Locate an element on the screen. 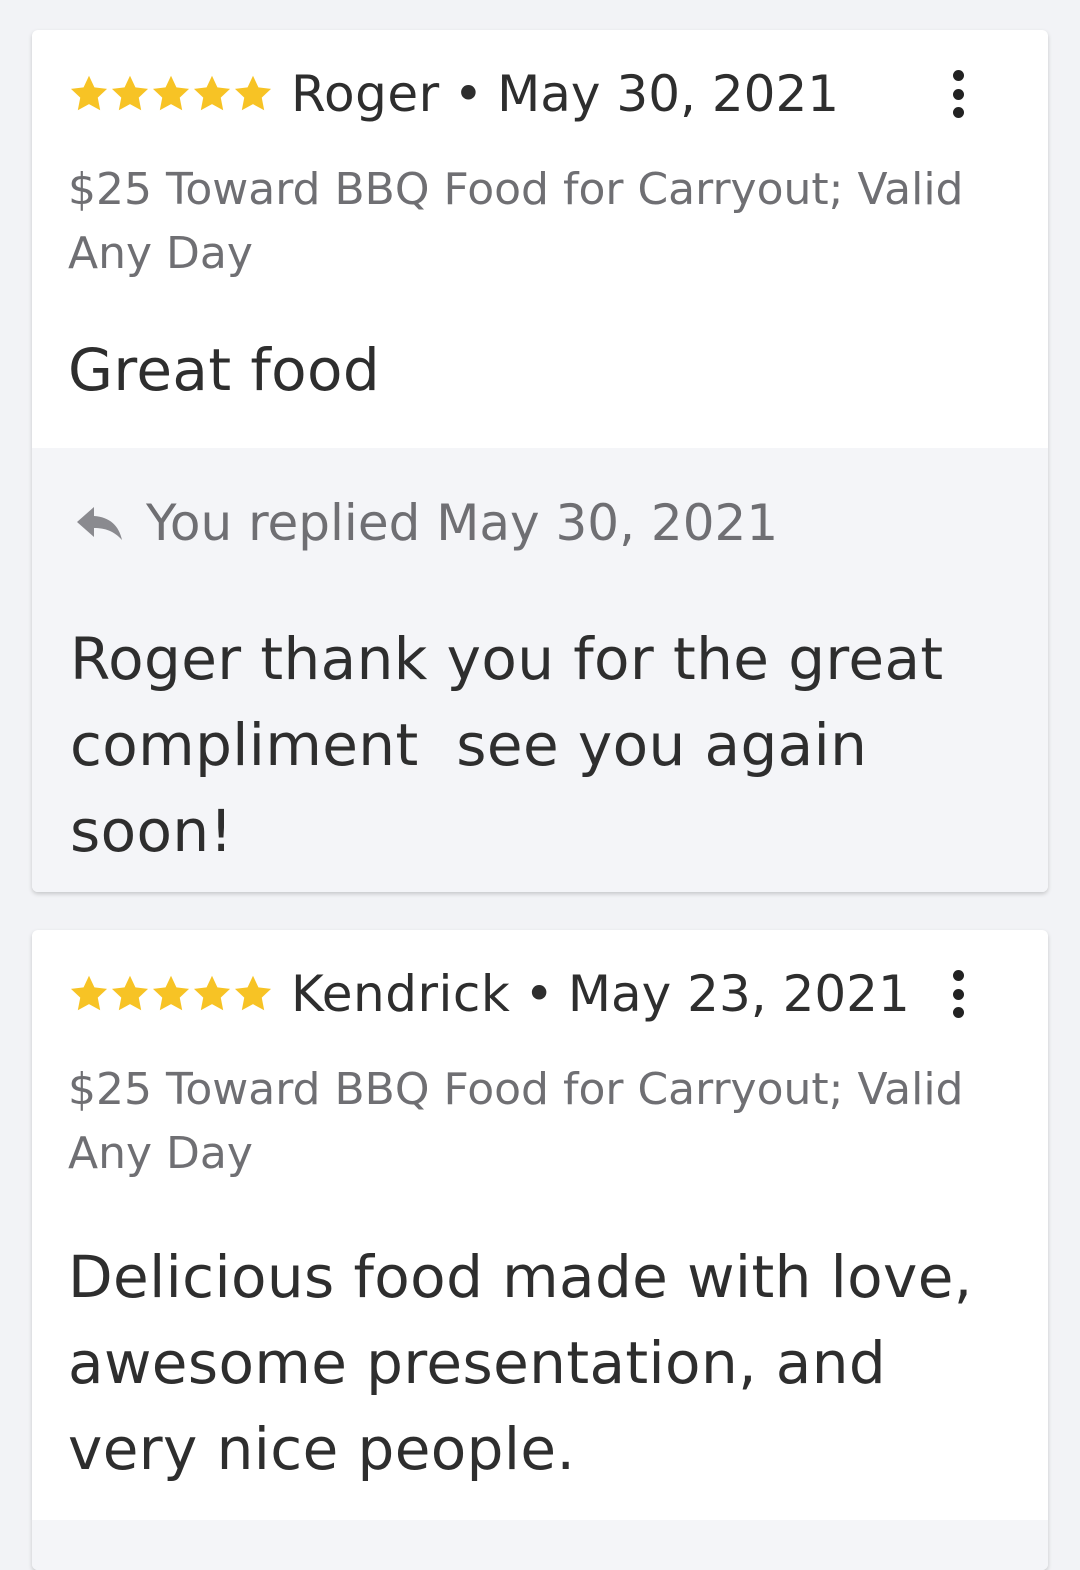 Image resolution: width=1080 pixels, height=1570 pixels. review-date: May 23, 2021 is located at coordinates (738, 994).